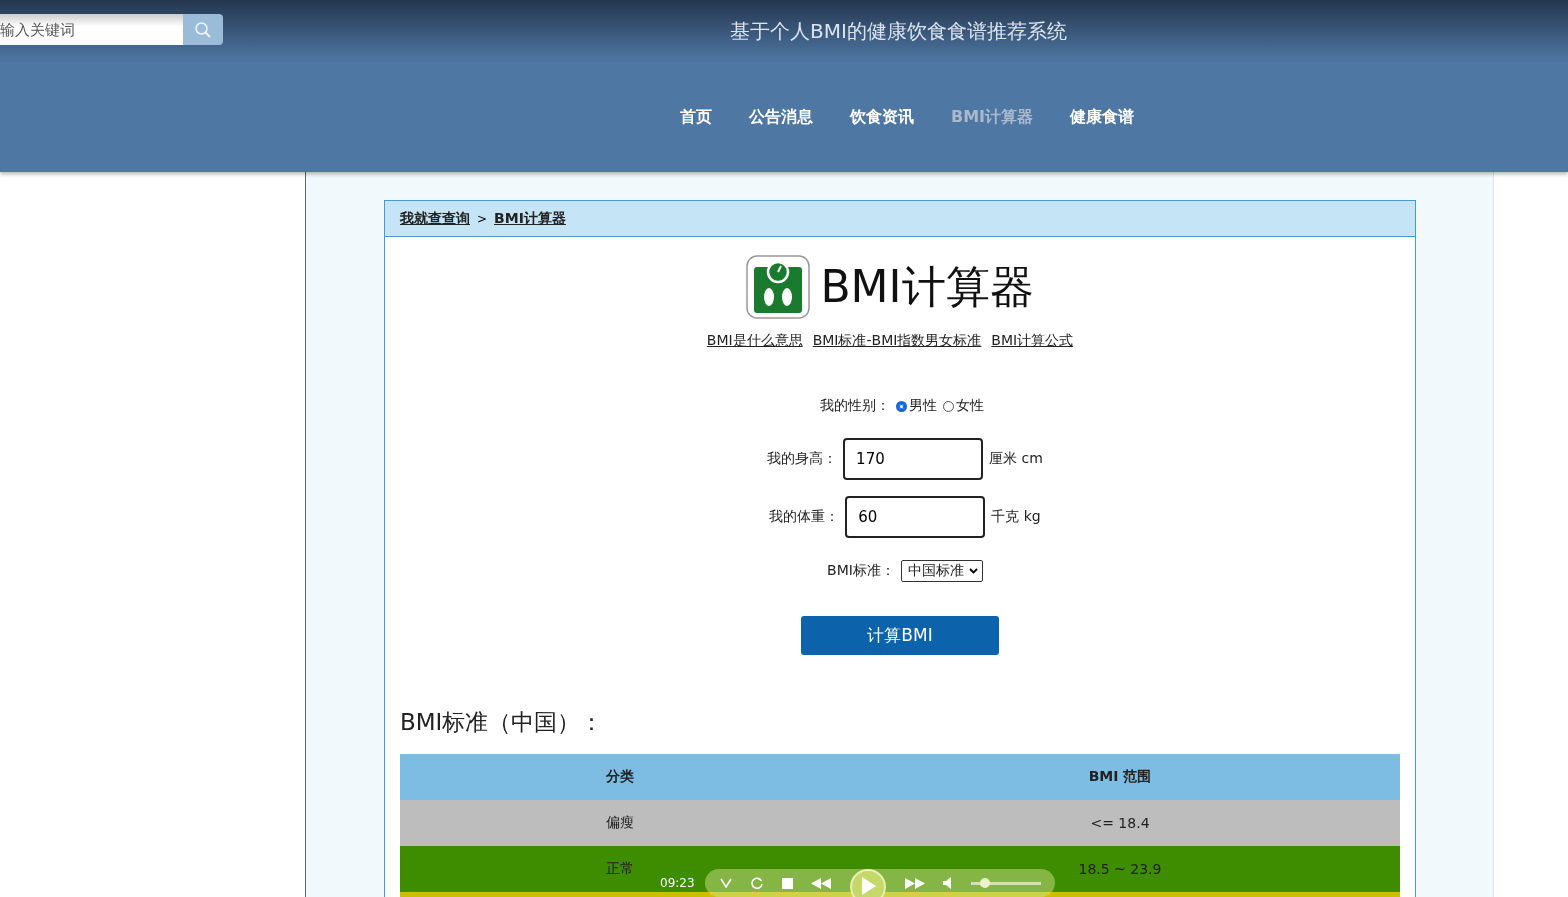 The image size is (1568, 897). What do you see at coordinates (757, 883) in the screenshot?
I see `refresh-icon` at bounding box center [757, 883].